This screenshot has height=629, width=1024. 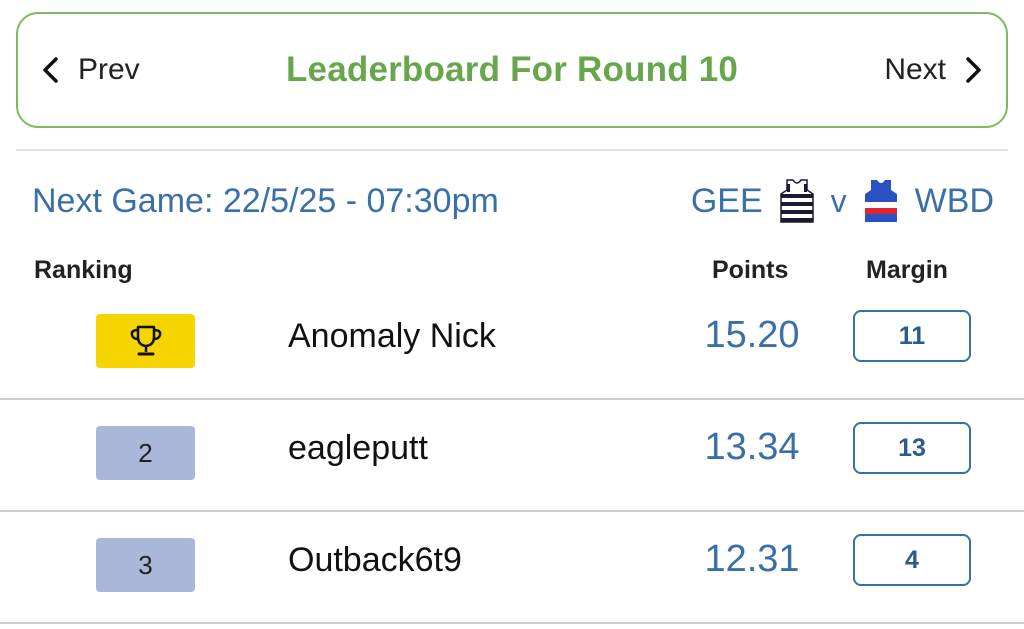 I want to click on player-name: Outback6t9, so click(x=375, y=560).